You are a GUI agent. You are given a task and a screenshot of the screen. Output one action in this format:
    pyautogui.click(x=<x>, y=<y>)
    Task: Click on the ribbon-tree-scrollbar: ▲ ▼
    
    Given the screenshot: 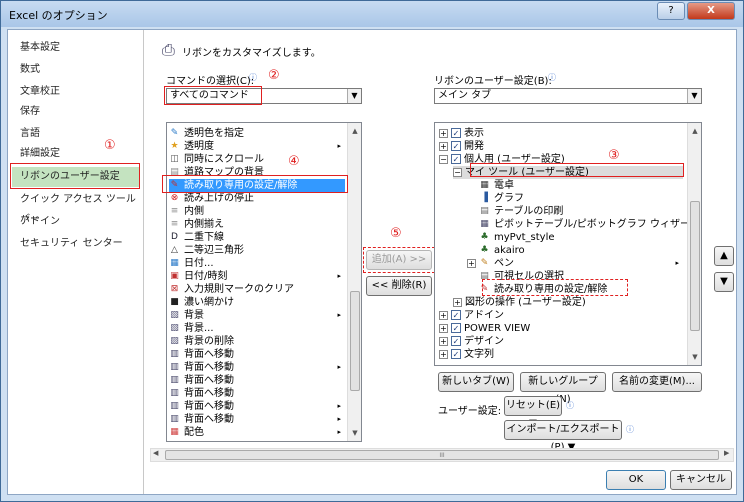 What is the action you would take?
    pyautogui.click(x=694, y=244)
    